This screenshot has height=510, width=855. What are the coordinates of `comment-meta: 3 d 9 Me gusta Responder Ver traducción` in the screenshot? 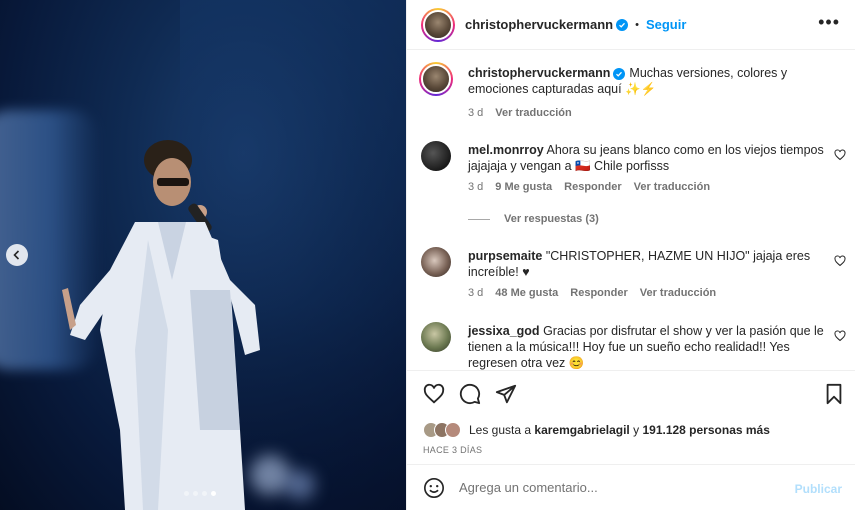 It's located at (589, 187).